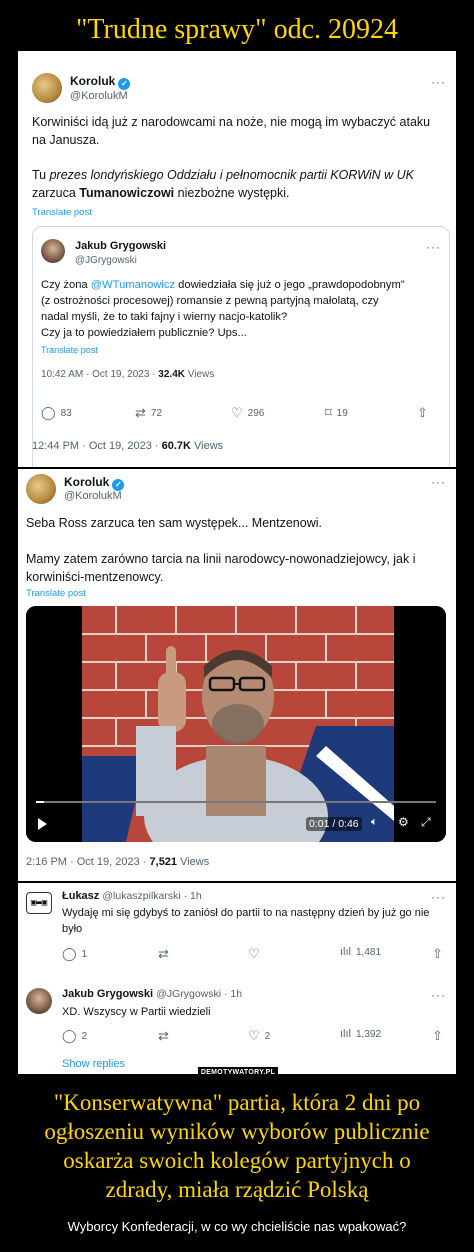 Image resolution: width=474 pixels, height=1252 pixels. What do you see at coordinates (237, 1131) in the screenshot?
I see `bottom-title-line: ogłoszeniu wyników wyborów publicznie` at bounding box center [237, 1131].